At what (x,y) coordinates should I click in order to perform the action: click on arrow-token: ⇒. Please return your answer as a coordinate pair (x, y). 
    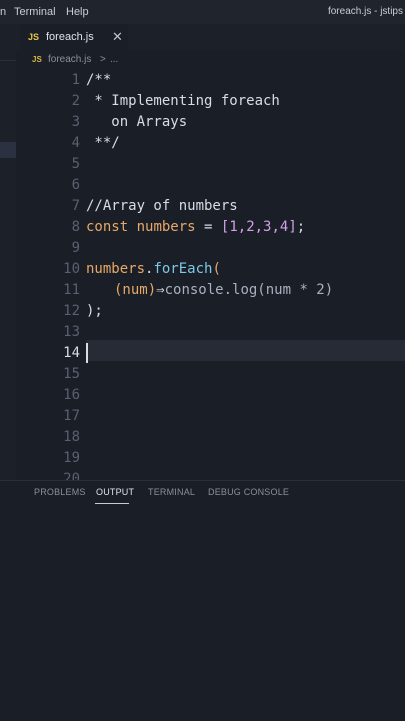
    Looking at the image, I should click on (160, 290).